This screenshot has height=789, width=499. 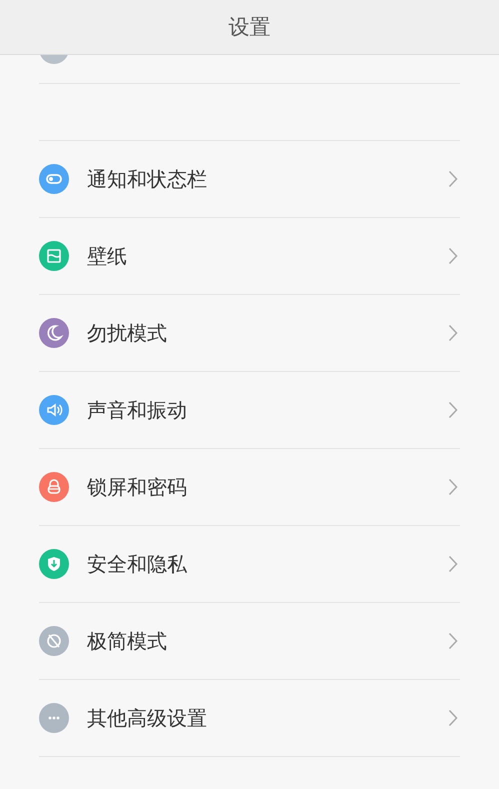 What do you see at coordinates (127, 333) in the screenshot?
I see `item-label: 勿扰模式` at bounding box center [127, 333].